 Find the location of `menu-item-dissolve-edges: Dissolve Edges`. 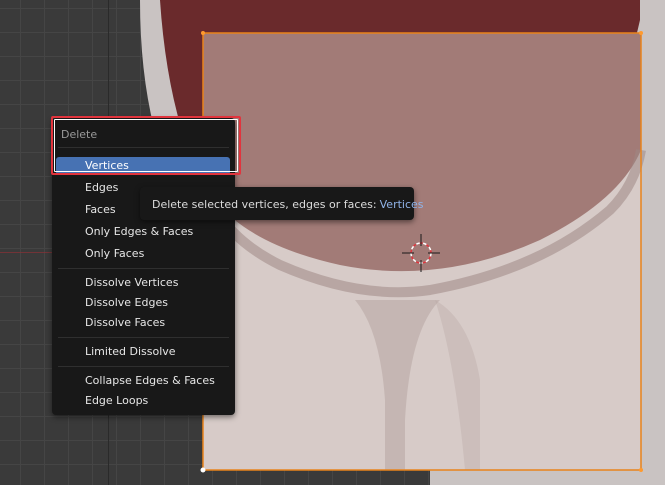

menu-item-dissolve-edges: Dissolve Edges is located at coordinates (143, 303).